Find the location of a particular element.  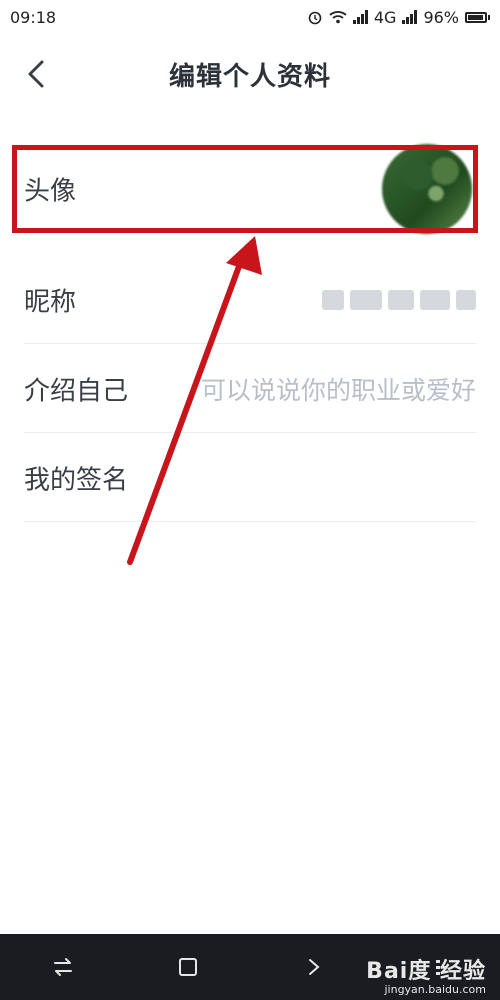

intro-placeholder: 可以说说你的职业或爱好 is located at coordinates (338, 389).